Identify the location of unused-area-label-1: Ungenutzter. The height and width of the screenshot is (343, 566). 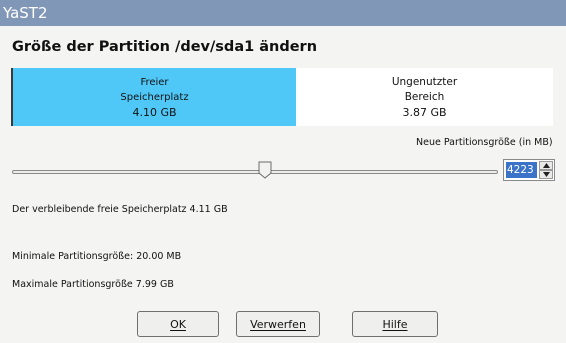
(424, 81).